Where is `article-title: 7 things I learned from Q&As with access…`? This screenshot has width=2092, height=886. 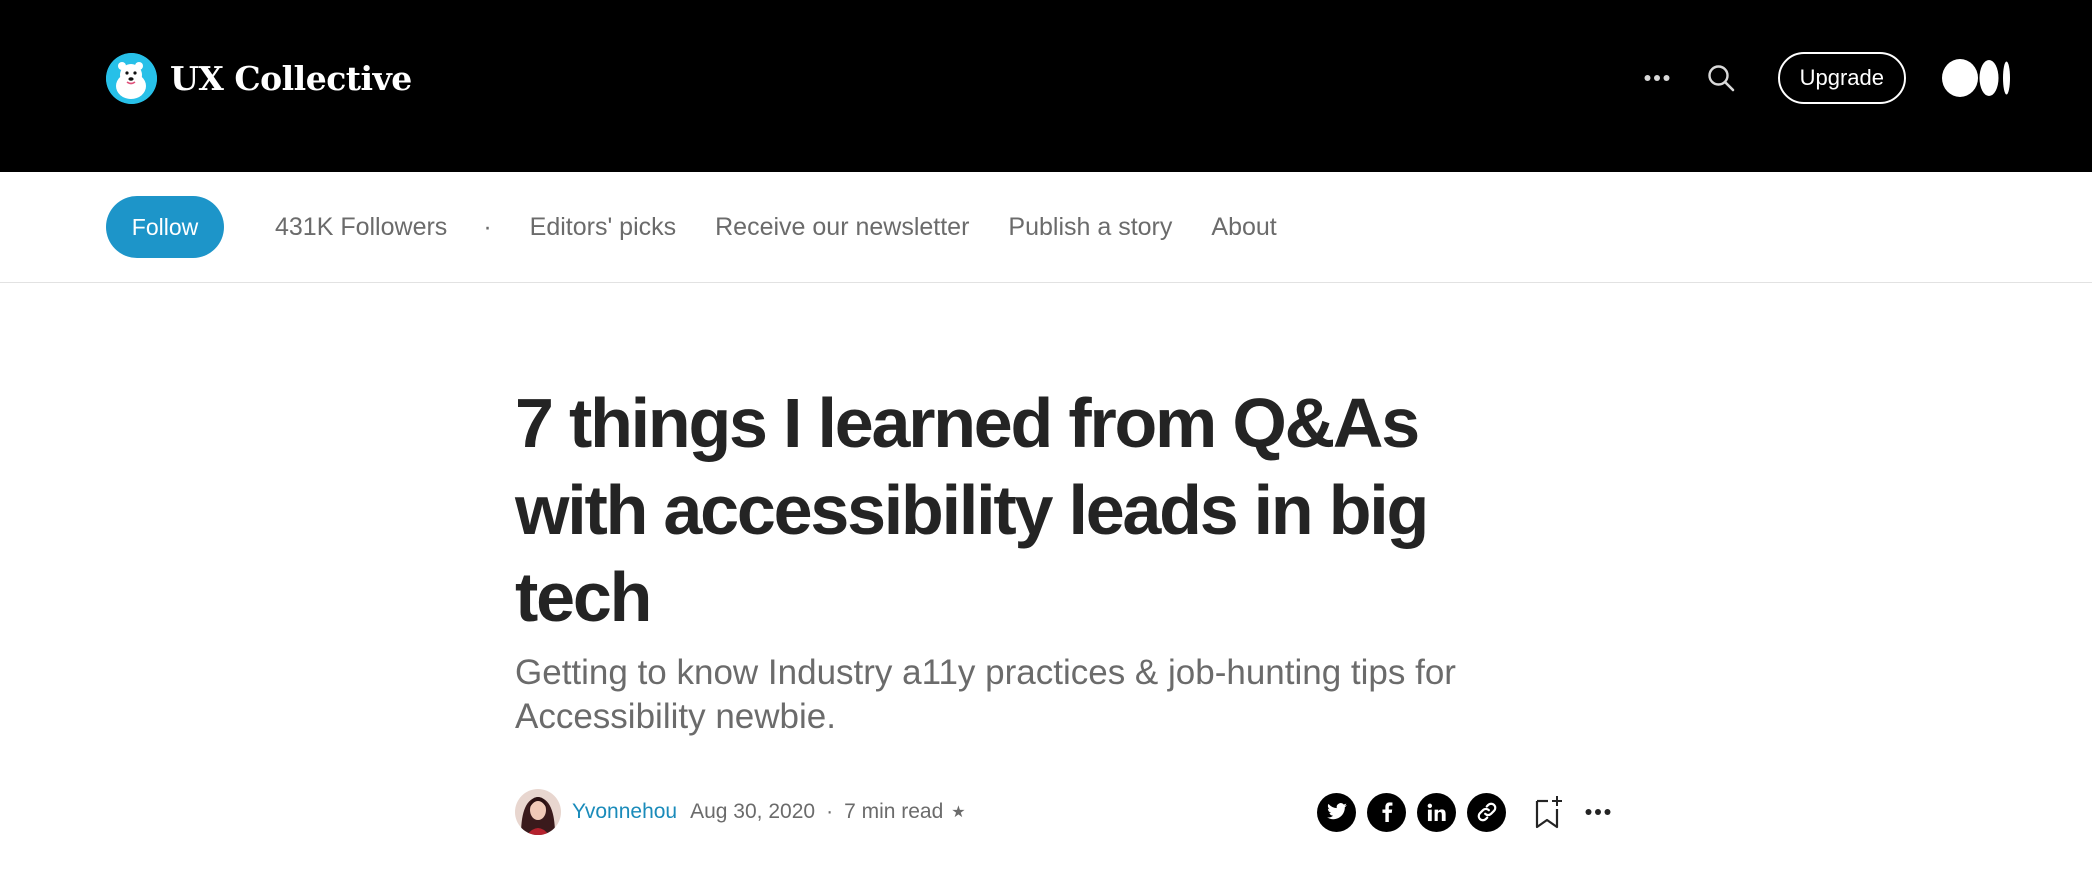 article-title: 7 things I learned from Q&As with access… is located at coordinates (972, 510).